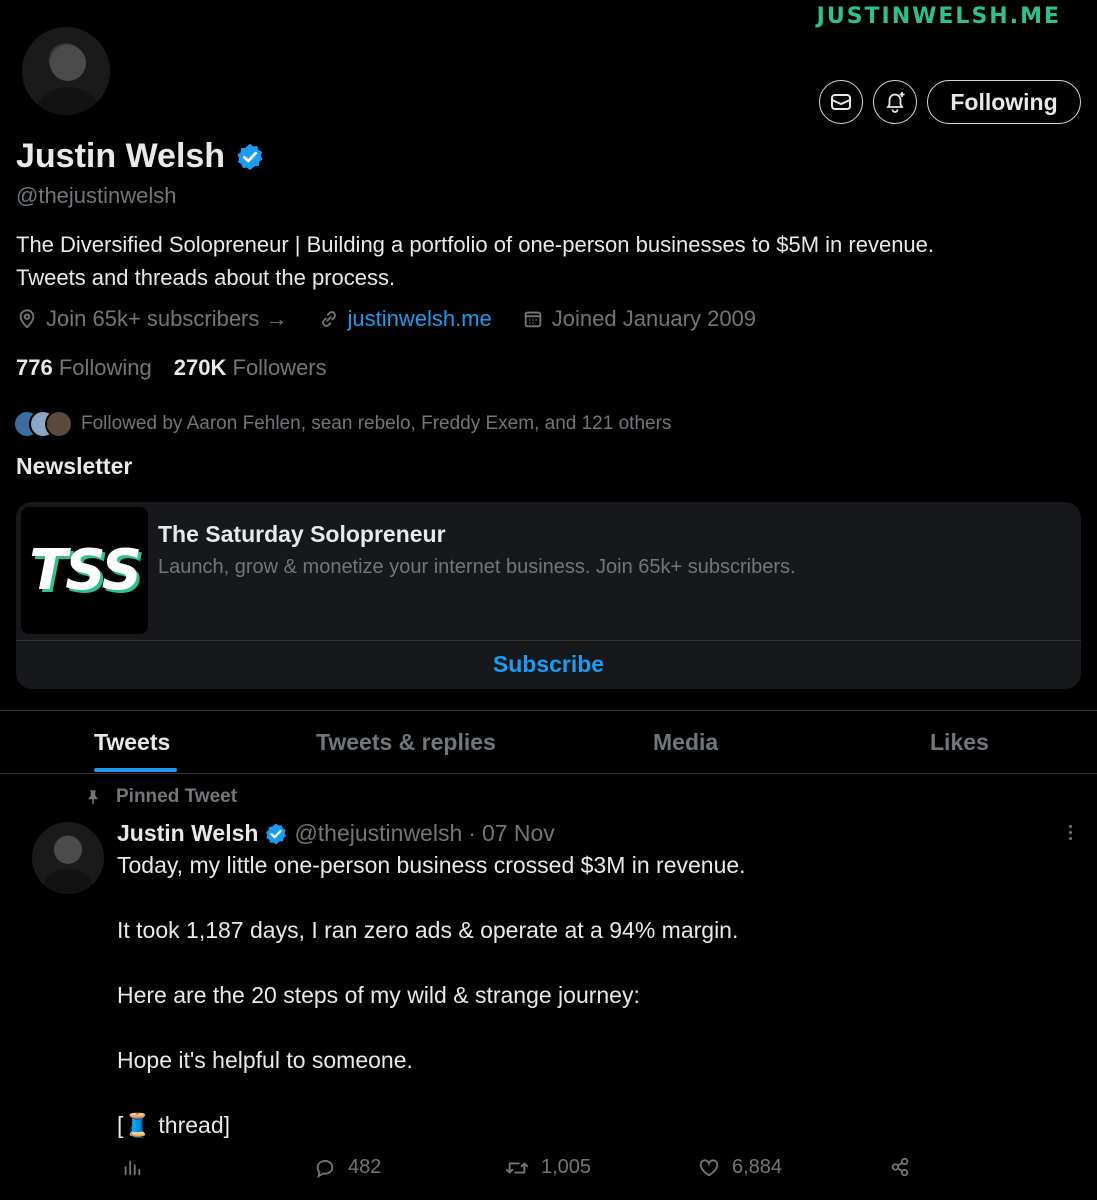 This screenshot has width=1097, height=1200. I want to click on tweet-header: Justin Welsh @thejustinwelsh · 07 Nov, so click(336, 833).